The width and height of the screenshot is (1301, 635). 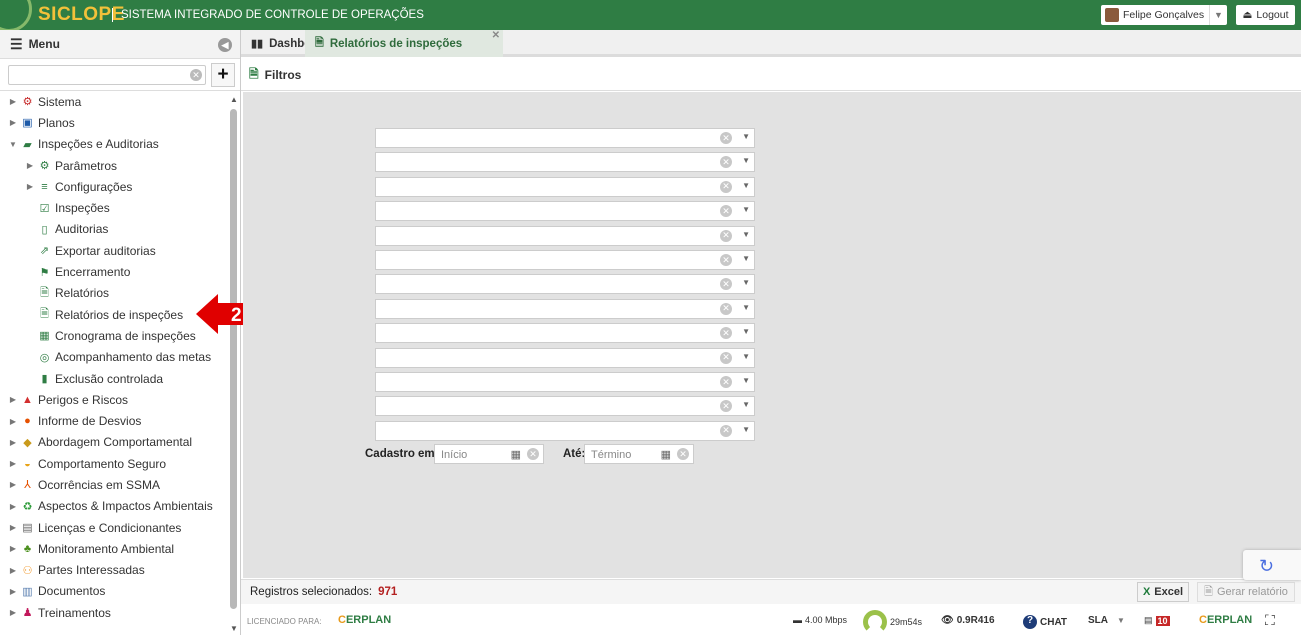 What do you see at coordinates (114, 548) in the screenshot?
I see `sidebar-item: ▶ ♣ Monitoramento Ambiental` at bounding box center [114, 548].